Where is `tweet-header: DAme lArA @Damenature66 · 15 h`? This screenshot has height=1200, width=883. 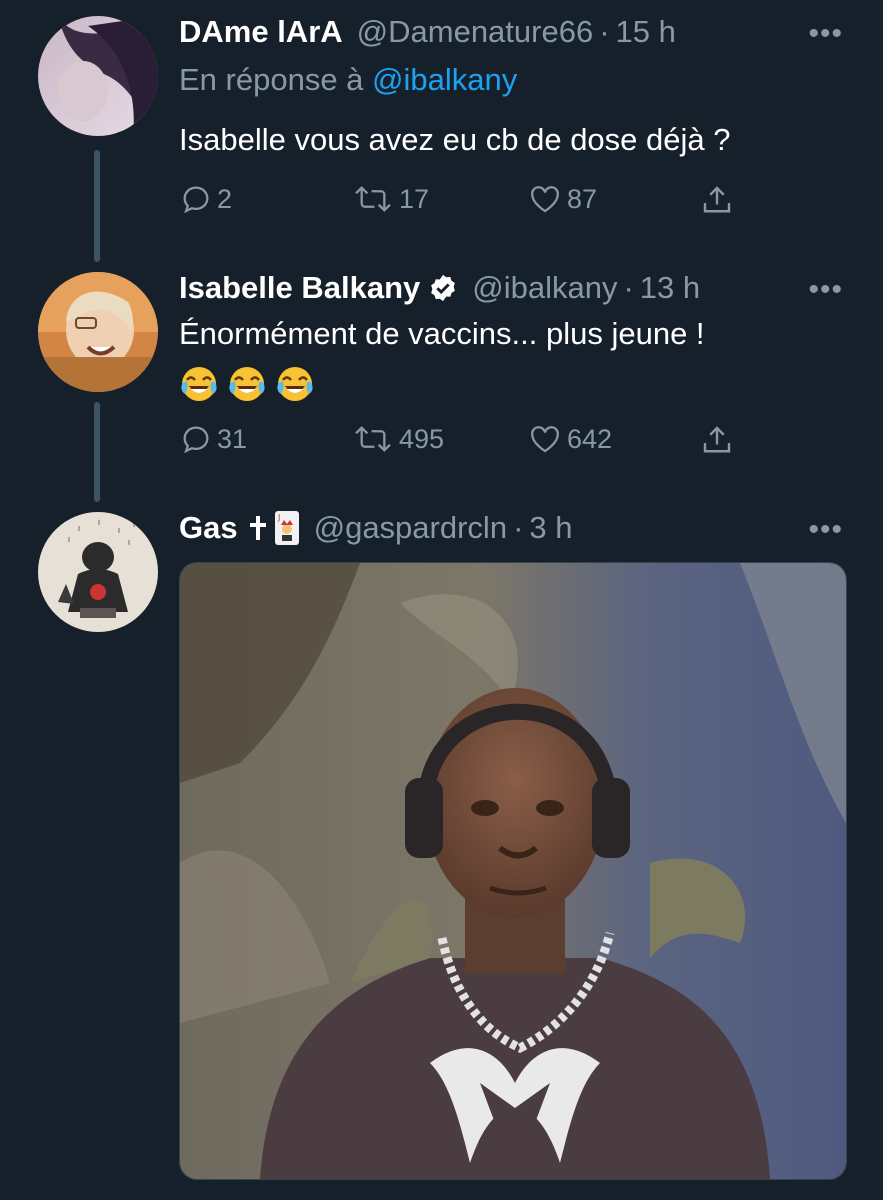 tweet-header: DAme lArA @Damenature66 · 15 h is located at coordinates (516, 32).